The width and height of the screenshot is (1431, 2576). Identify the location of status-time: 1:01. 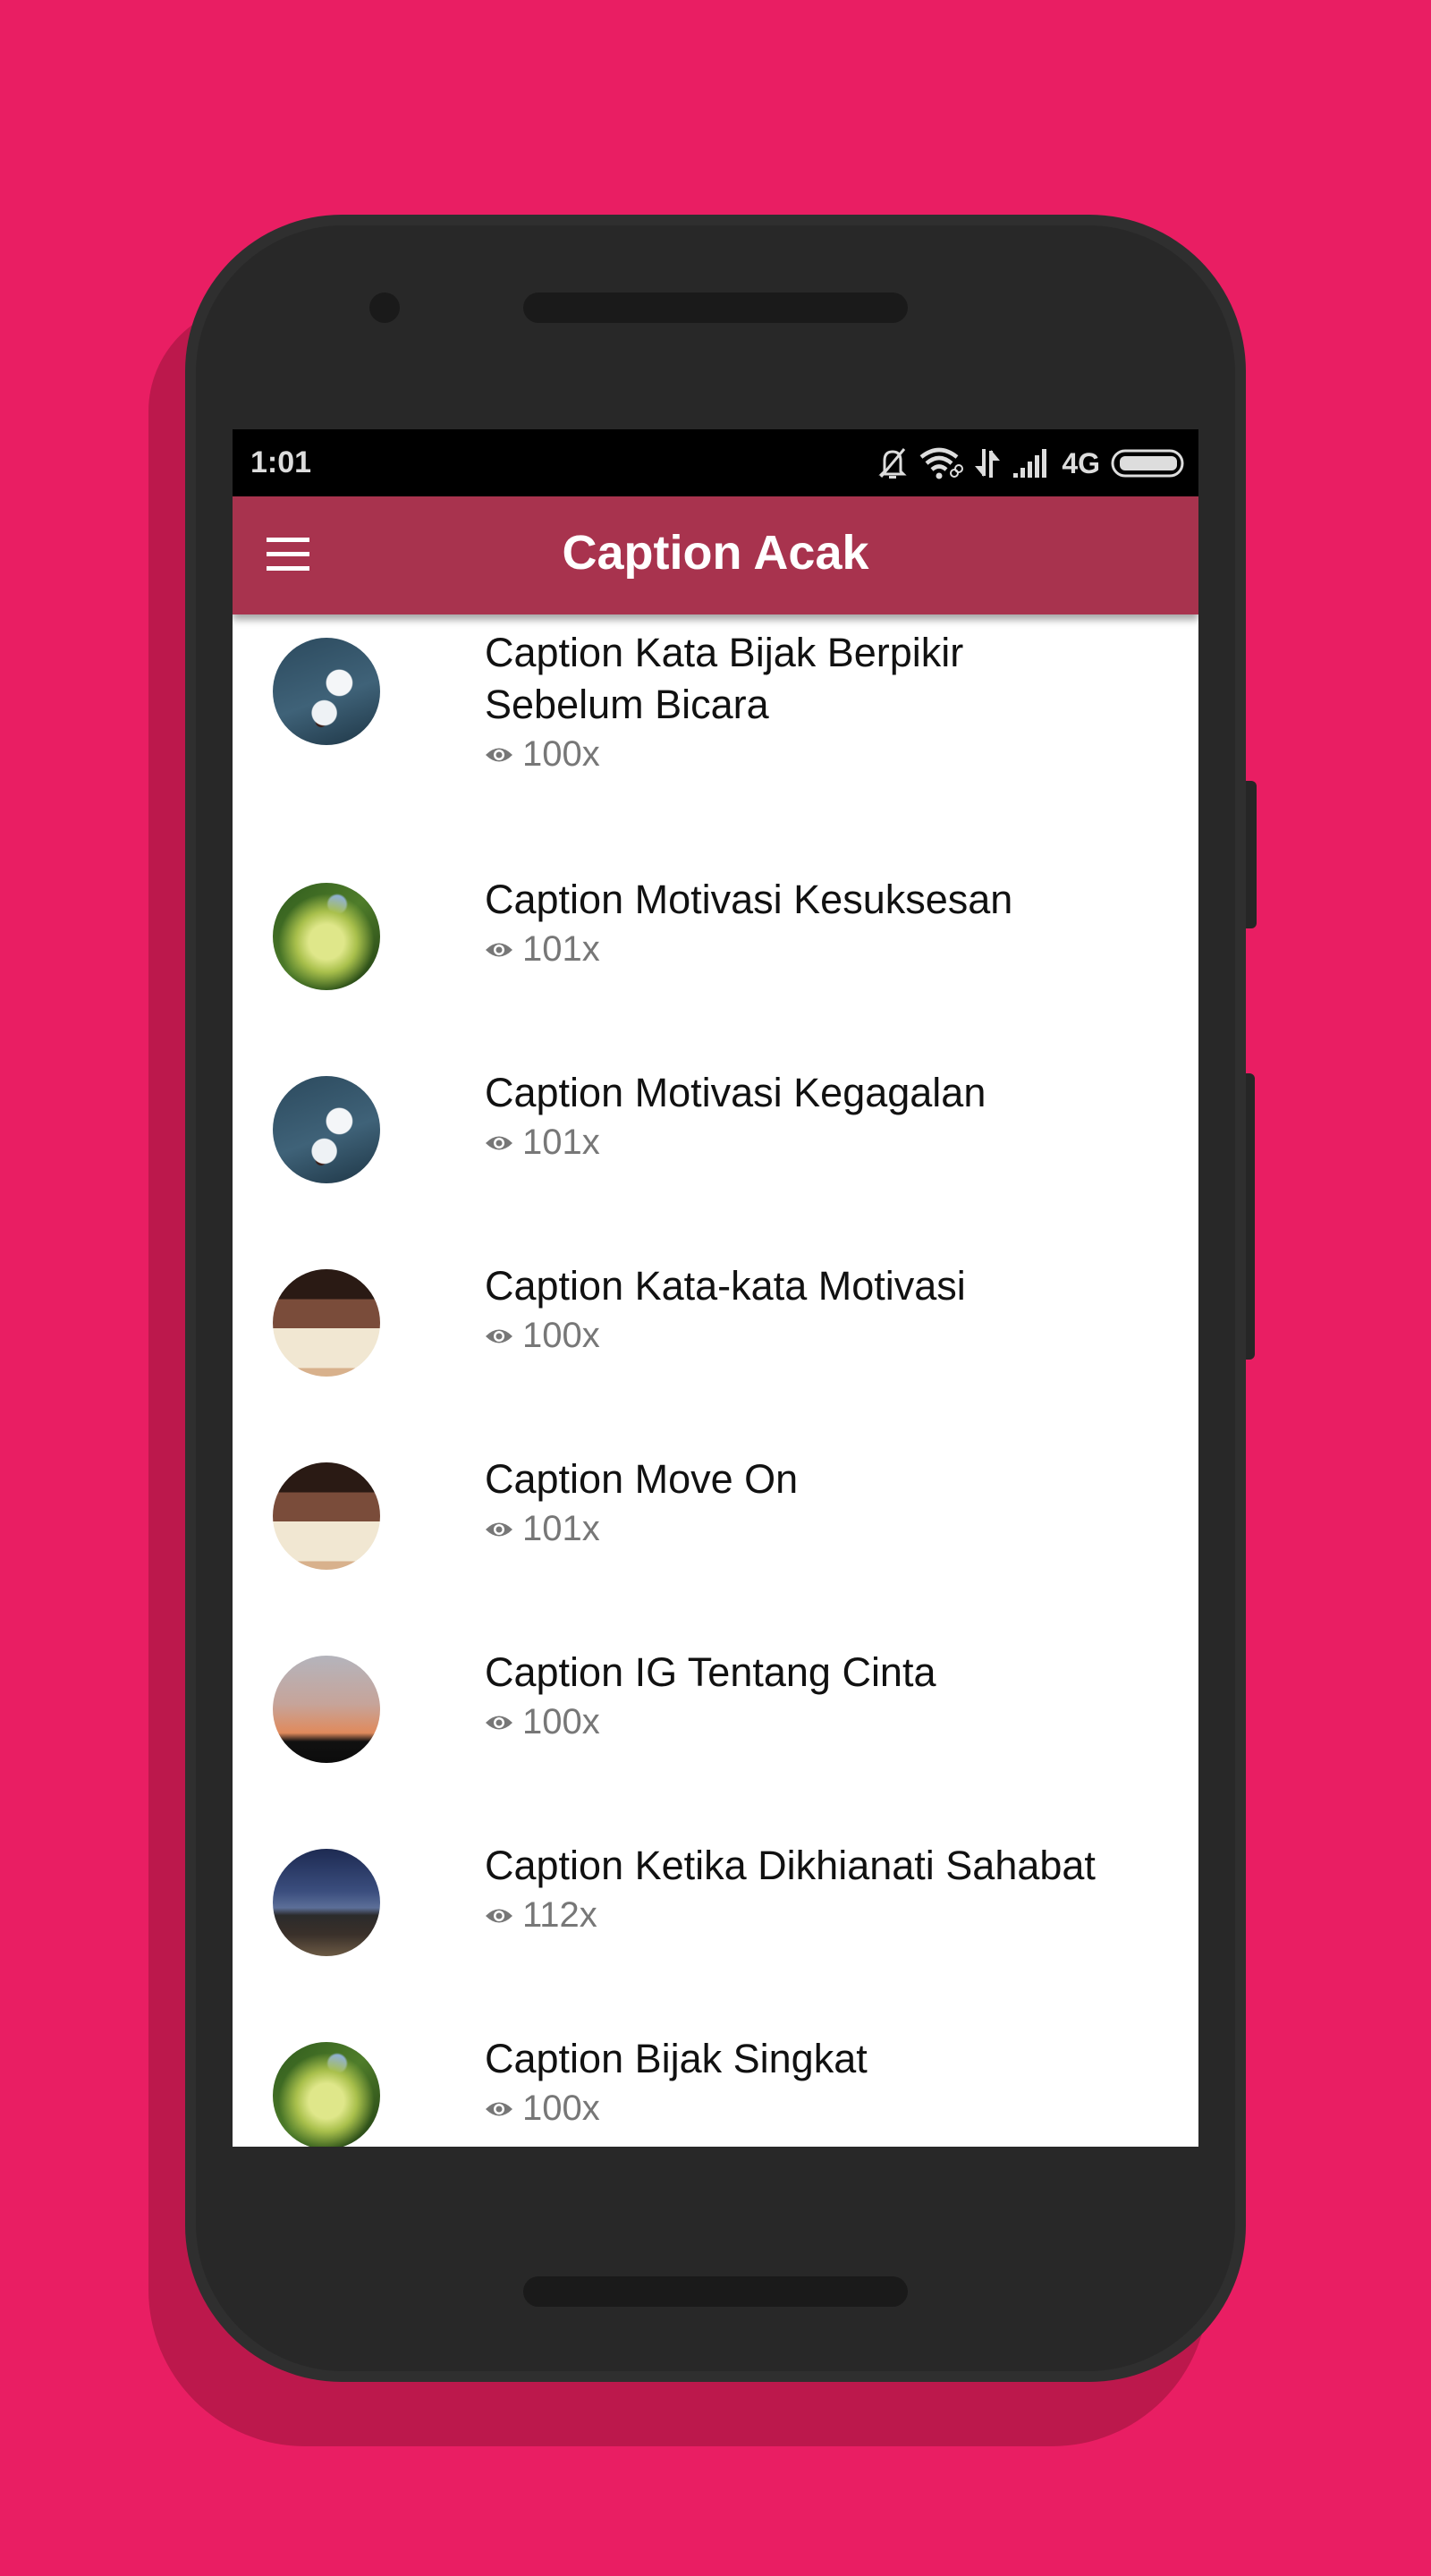
(281, 462).